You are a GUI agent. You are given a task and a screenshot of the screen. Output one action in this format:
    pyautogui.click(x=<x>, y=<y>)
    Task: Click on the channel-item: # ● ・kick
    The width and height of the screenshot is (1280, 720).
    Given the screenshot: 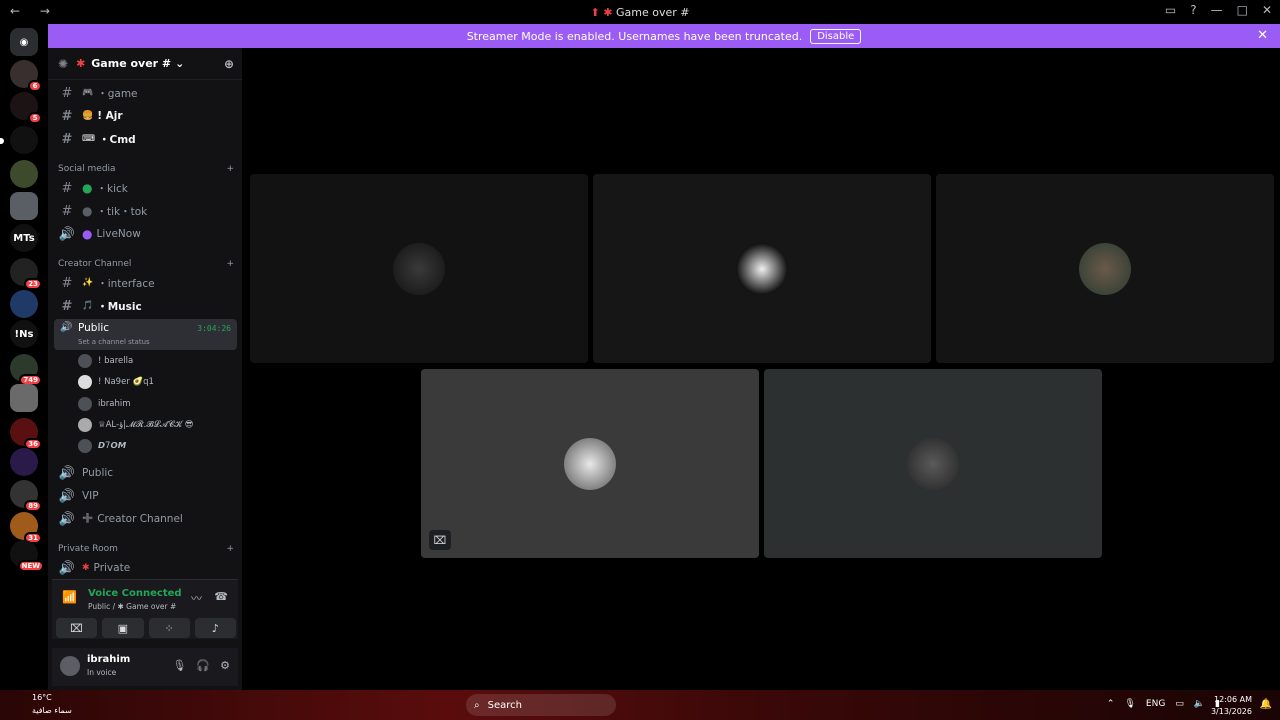 What is the action you would take?
    pyautogui.click(x=146, y=188)
    